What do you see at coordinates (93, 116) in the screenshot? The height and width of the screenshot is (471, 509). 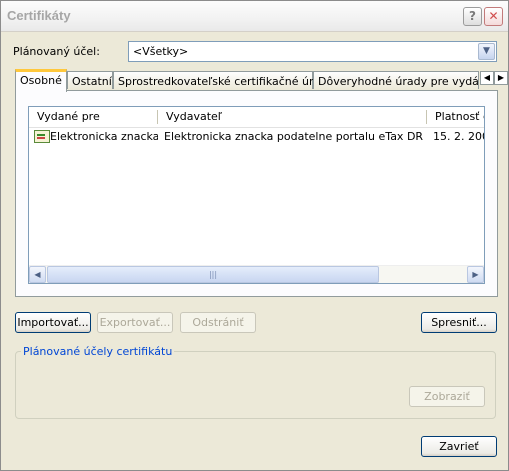 I see `column-issued-to: Vydané pre` at bounding box center [93, 116].